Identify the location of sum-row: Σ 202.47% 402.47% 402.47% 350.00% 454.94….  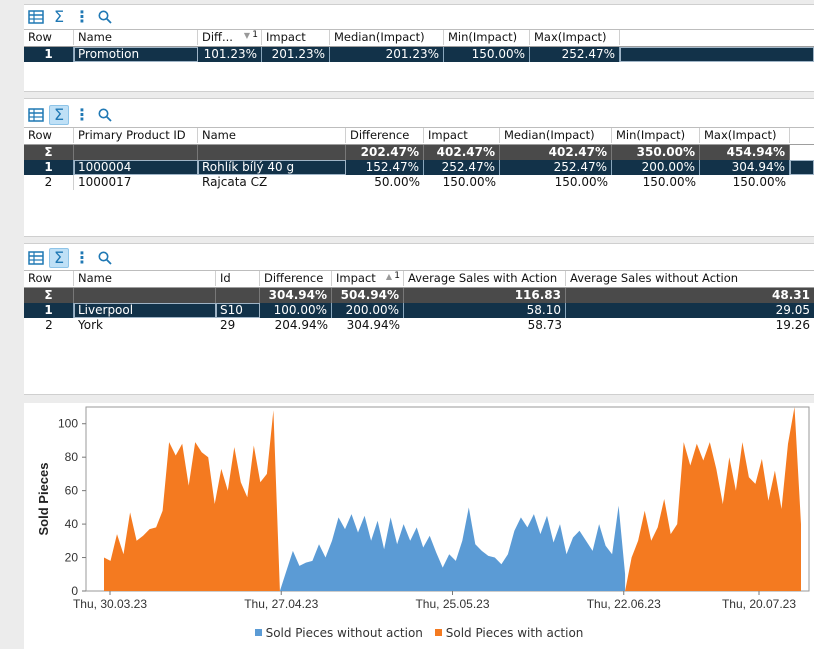
(419, 152).